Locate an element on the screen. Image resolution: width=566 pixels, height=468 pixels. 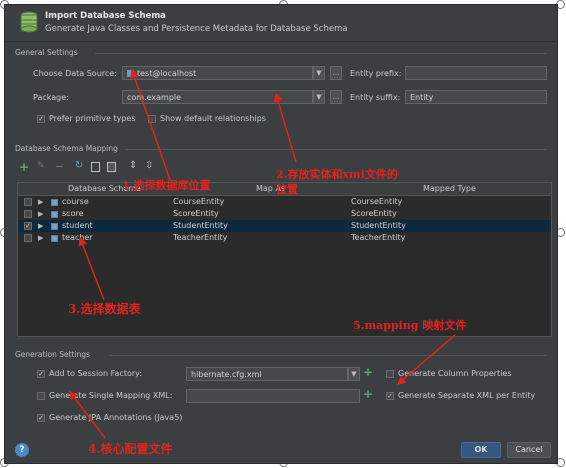
annotation-3: 3.选择数据表 is located at coordinates (104, 309).